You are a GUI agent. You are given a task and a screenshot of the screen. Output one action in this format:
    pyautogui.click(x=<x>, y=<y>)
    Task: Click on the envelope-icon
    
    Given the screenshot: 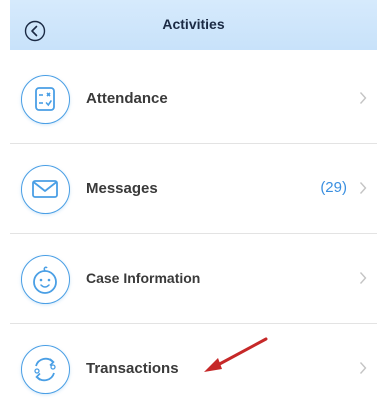 What is the action you would take?
    pyautogui.click(x=45, y=189)
    